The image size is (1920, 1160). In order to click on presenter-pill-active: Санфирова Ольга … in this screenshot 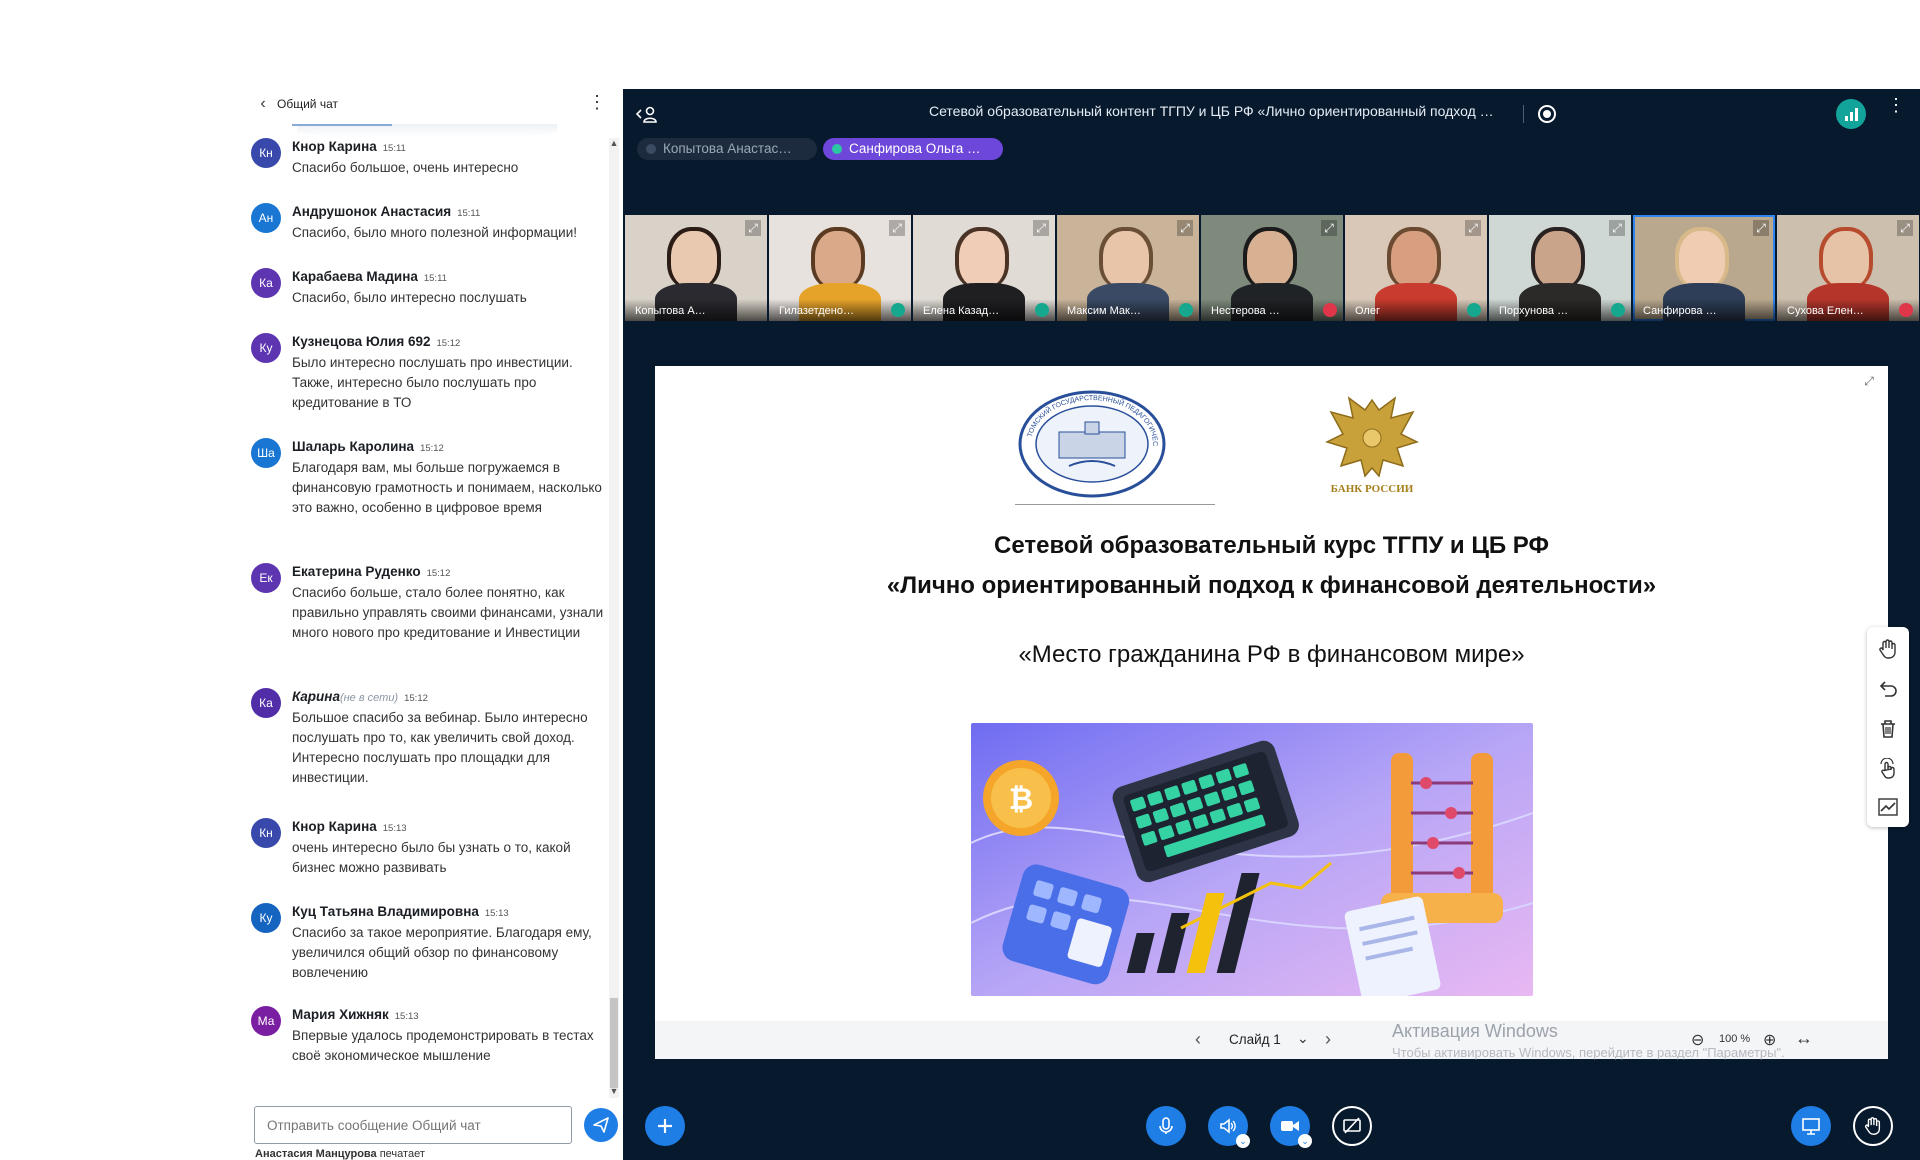, I will do `click(913, 149)`.